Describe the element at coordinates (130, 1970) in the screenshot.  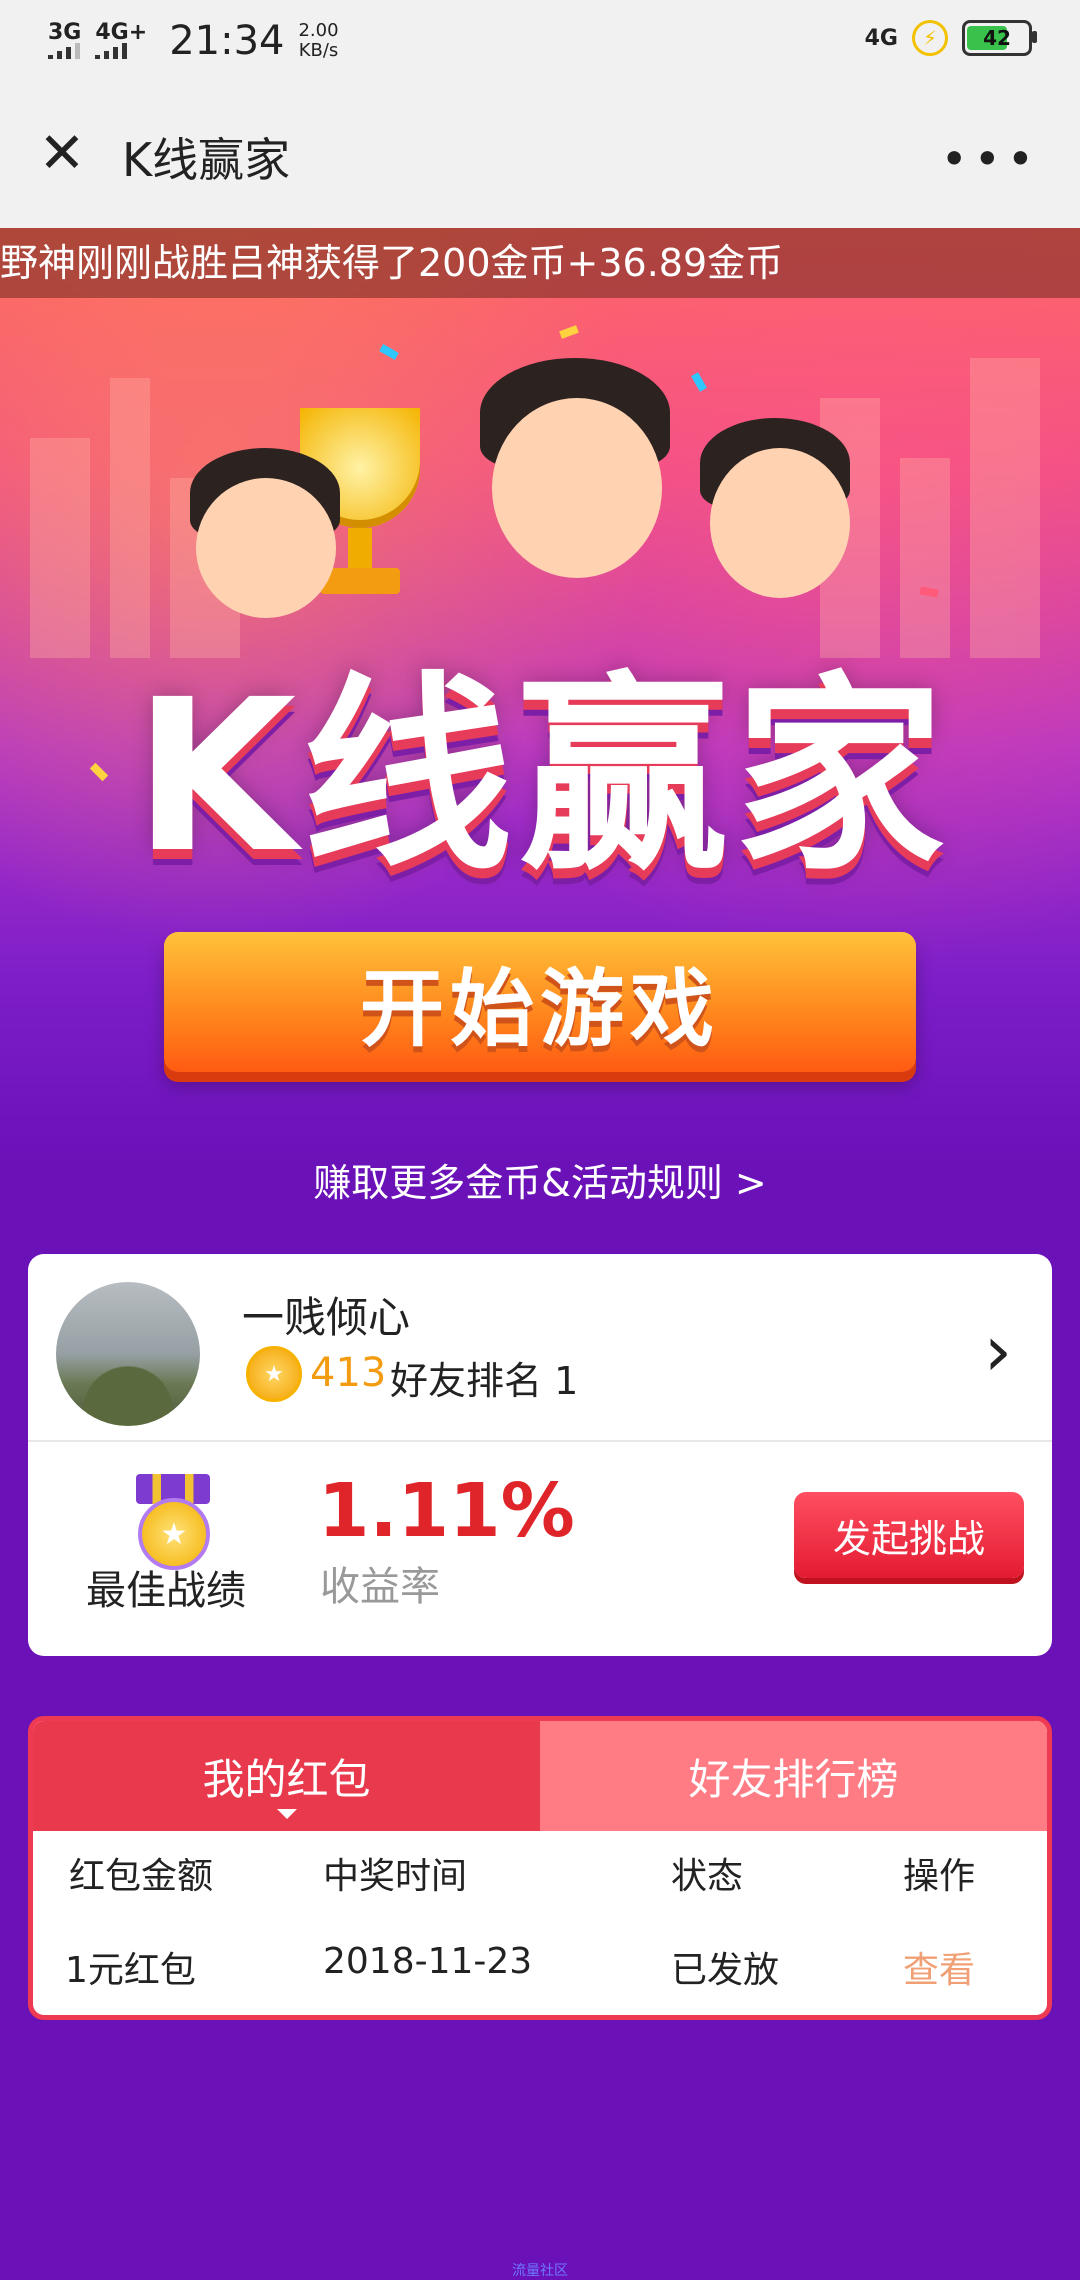
I see `row-amount: 1元红包` at that location.